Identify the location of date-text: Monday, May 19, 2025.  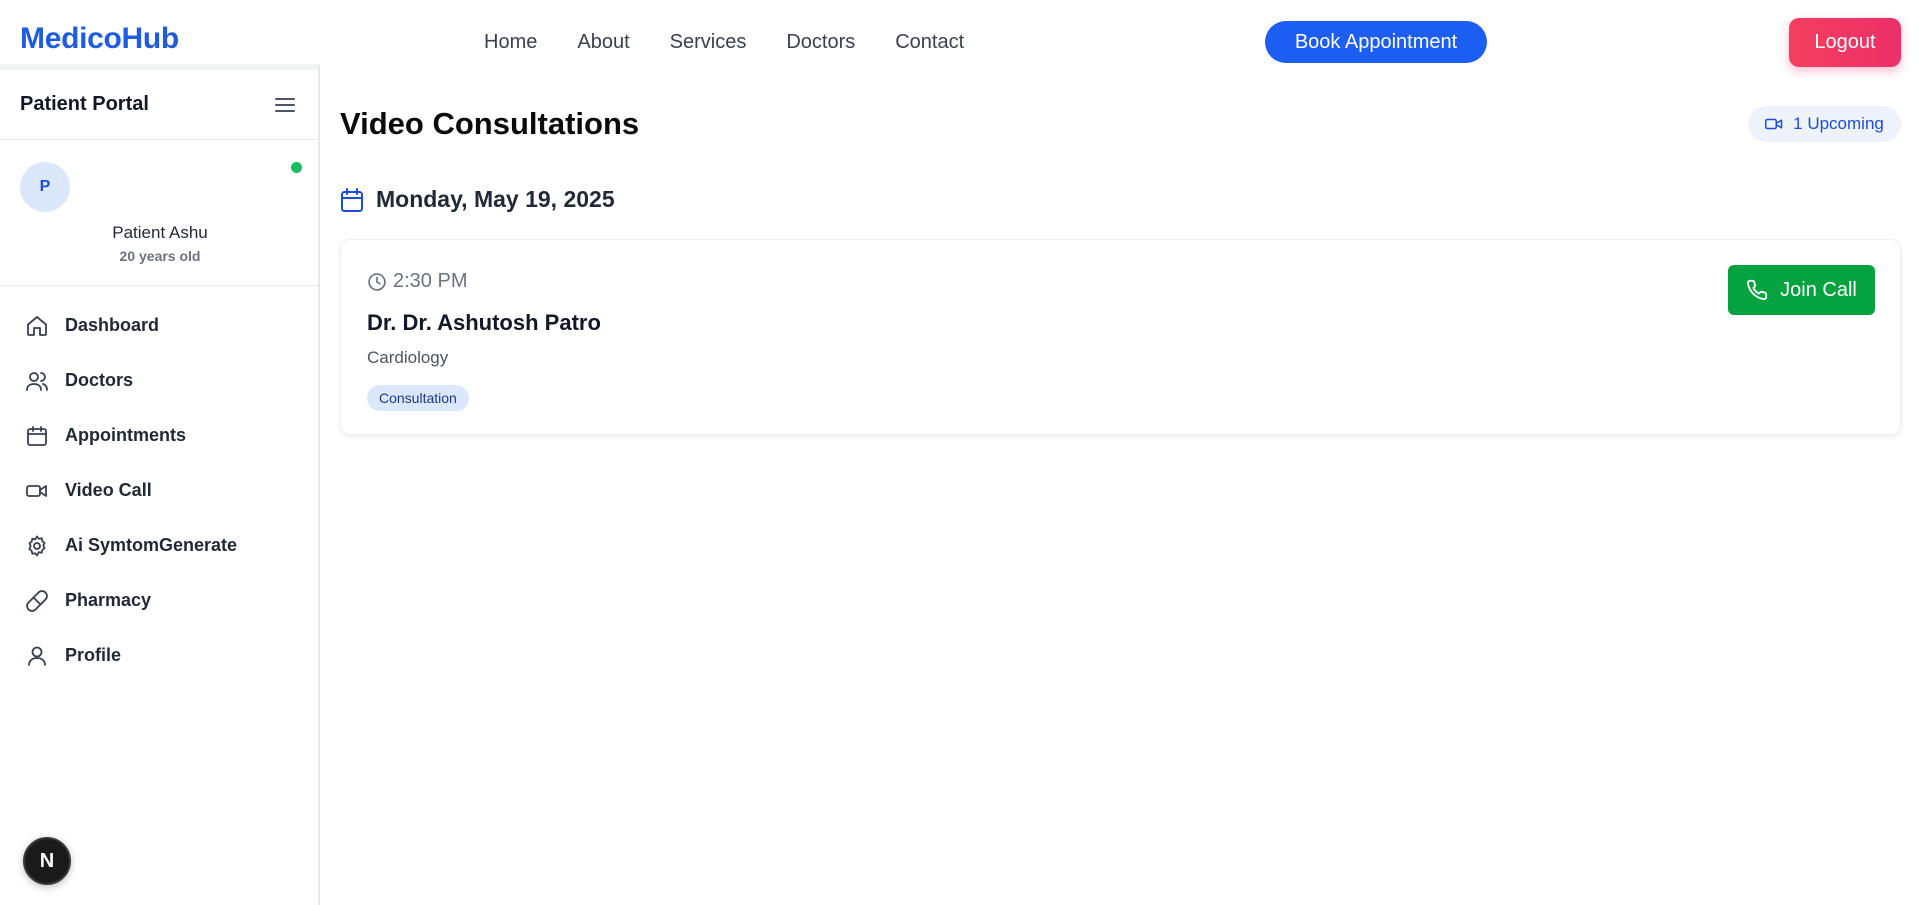
(495, 199).